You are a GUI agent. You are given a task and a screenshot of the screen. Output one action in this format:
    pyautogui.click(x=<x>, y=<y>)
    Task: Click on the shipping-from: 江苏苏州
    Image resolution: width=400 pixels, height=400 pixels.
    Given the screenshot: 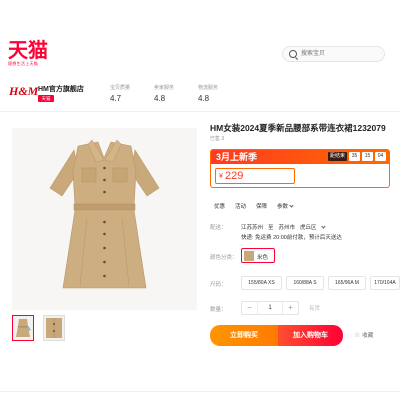 What is the action you would take?
    pyautogui.click(x=252, y=228)
    